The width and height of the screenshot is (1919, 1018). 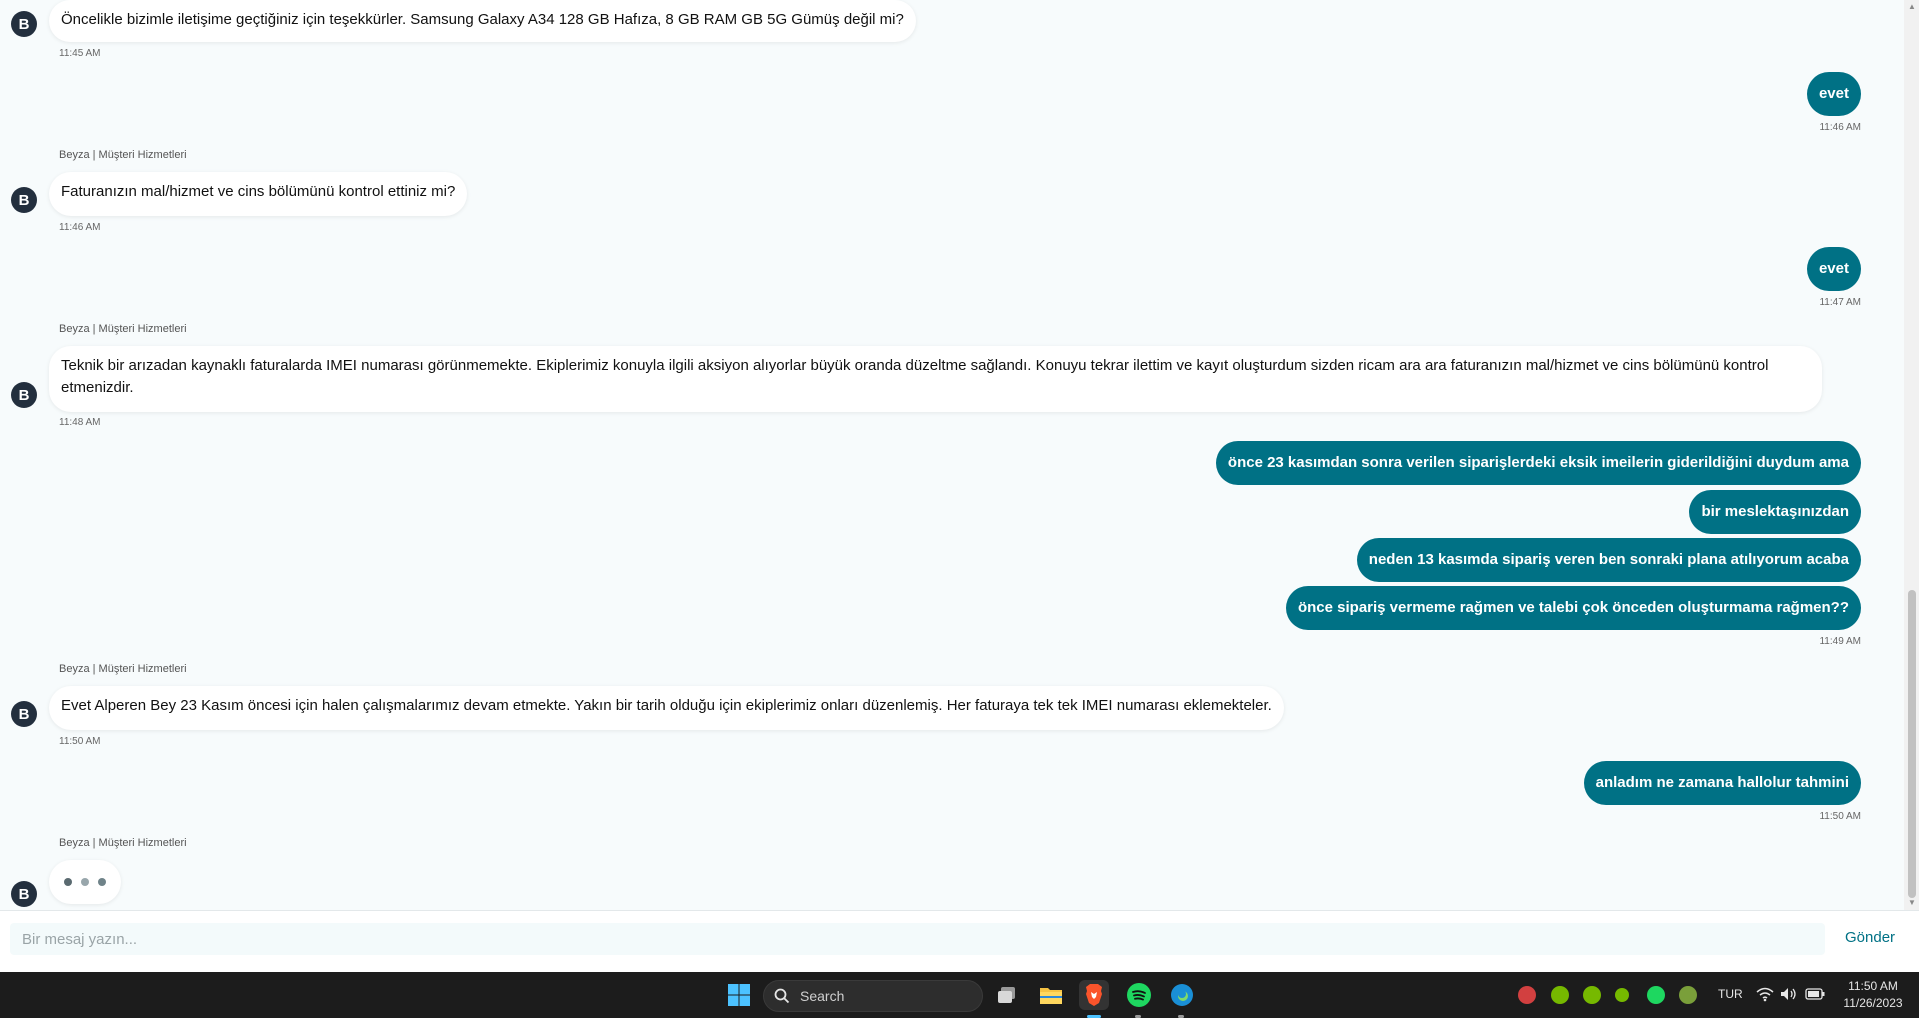 I want to click on windows-start-icon, so click(x=739, y=995).